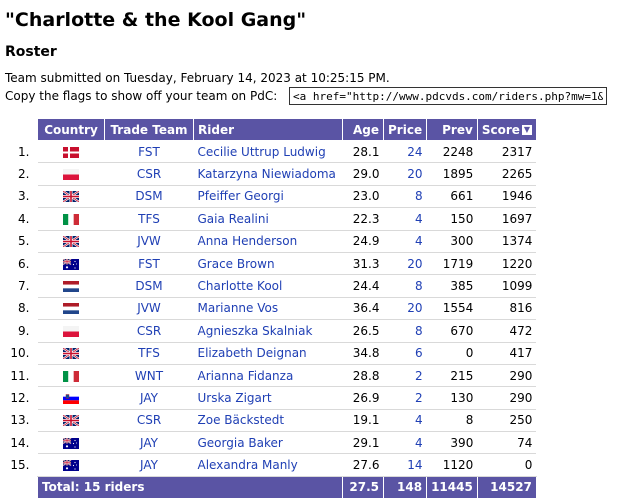 Image resolution: width=640 pixels, height=502 pixels. I want to click on total-age: 27.5, so click(363, 487).